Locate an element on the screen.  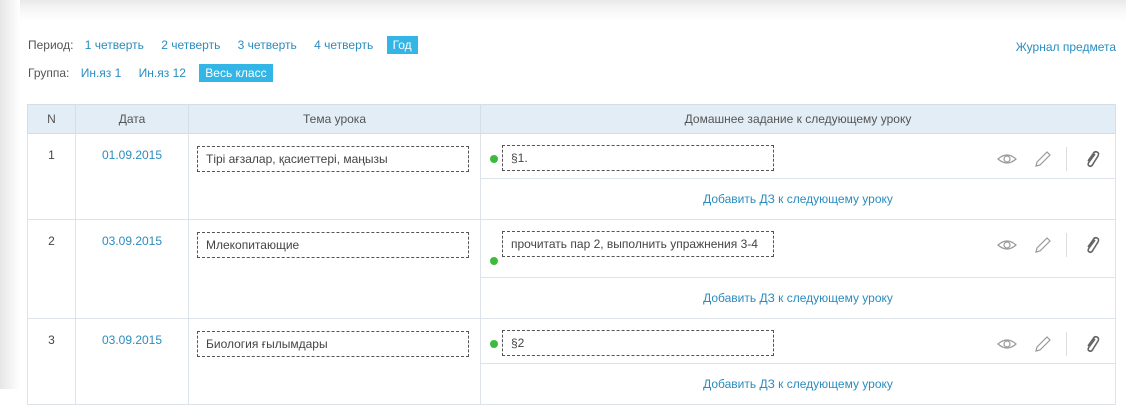
lesson-topic-field: Млекопитающие is located at coordinates (333, 245).